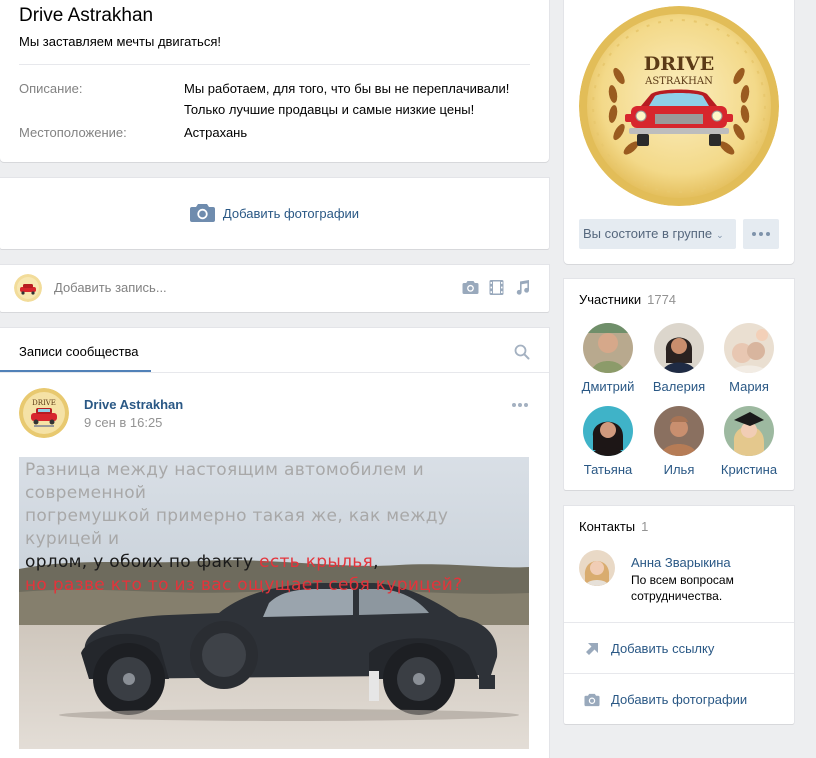 The height and width of the screenshot is (758, 816). What do you see at coordinates (376, 562) in the screenshot?
I see `caption-line-3-part-c: ,` at bounding box center [376, 562].